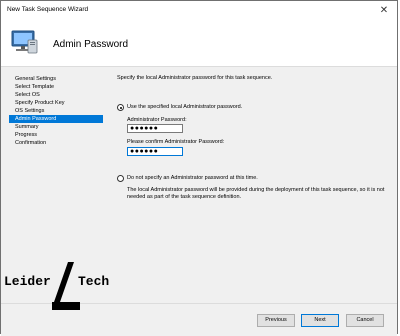 This screenshot has width=400, height=336. I want to click on watermark-logo: Leider Tech, so click(56, 288).